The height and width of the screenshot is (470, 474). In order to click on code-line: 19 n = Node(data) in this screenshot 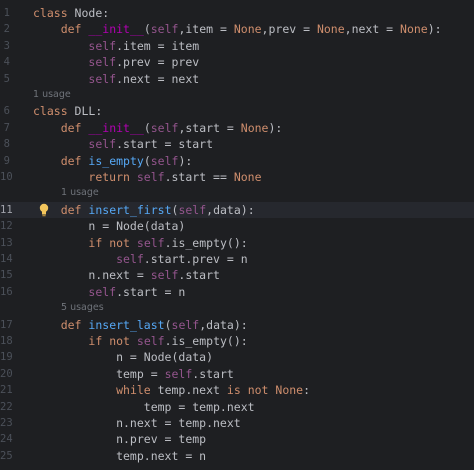, I will do `click(237, 357)`.